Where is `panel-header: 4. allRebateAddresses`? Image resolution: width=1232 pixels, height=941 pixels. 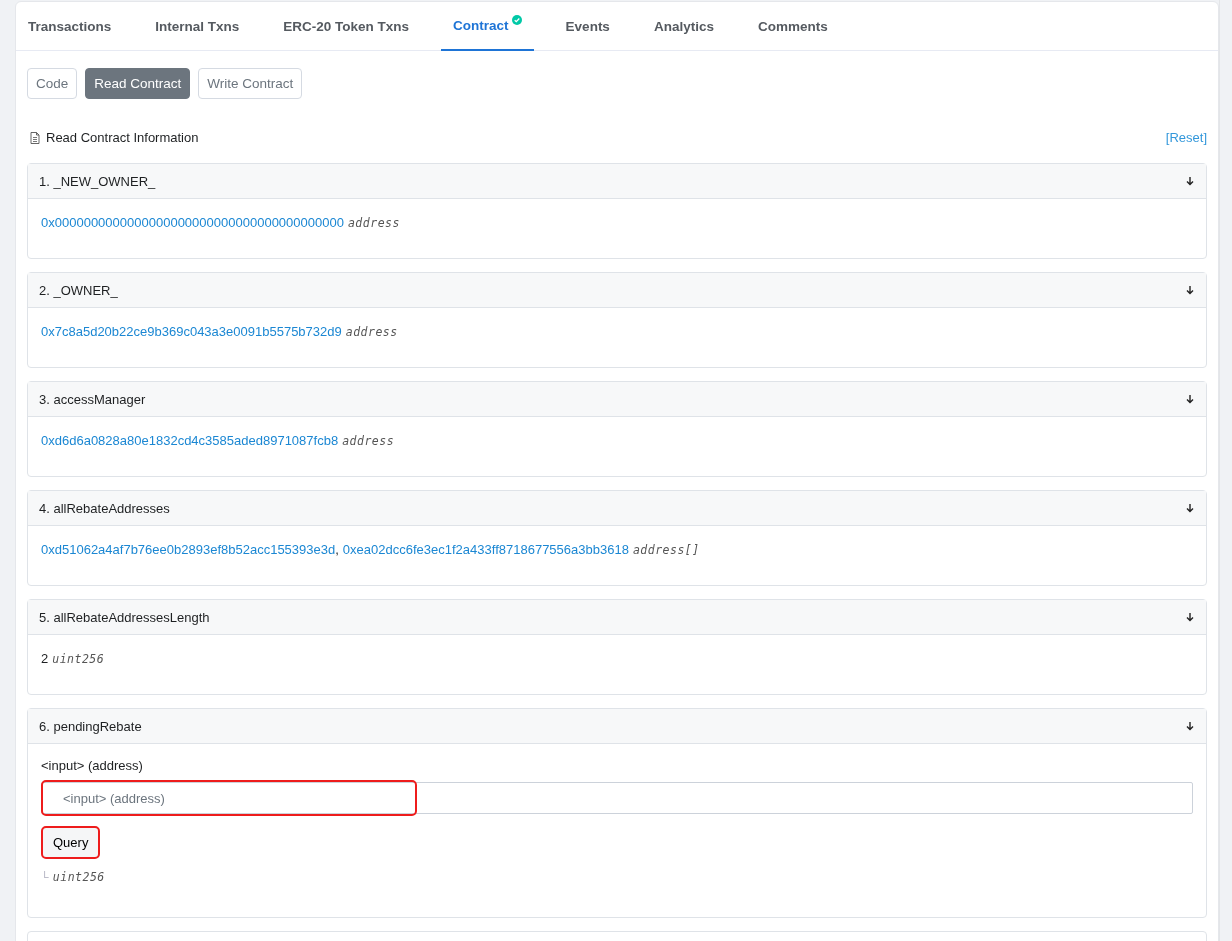
panel-header: 4. allRebateAddresses is located at coordinates (617, 508).